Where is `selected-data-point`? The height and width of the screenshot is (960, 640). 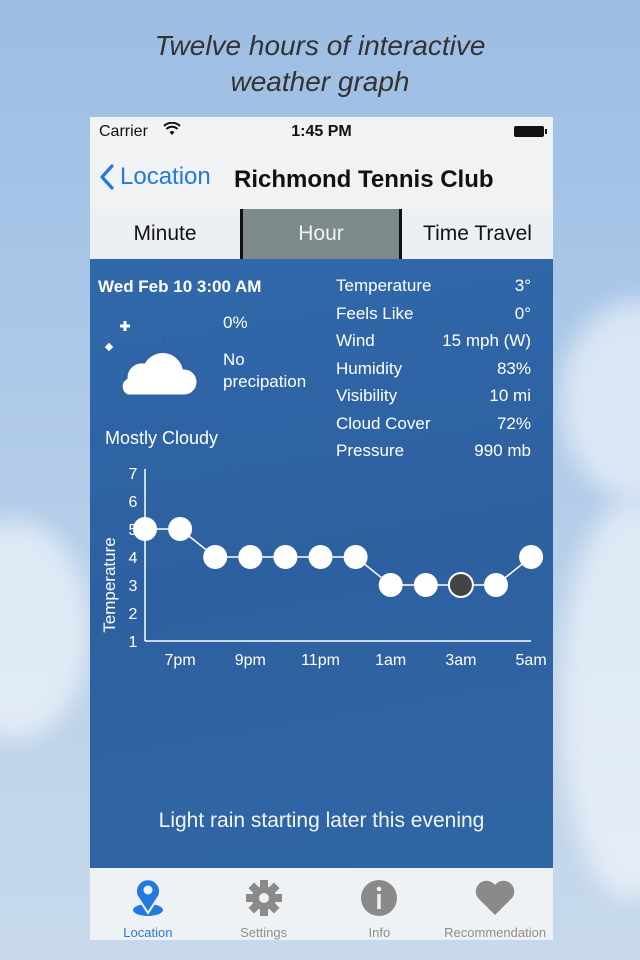 selected-data-point is located at coordinates (460, 585).